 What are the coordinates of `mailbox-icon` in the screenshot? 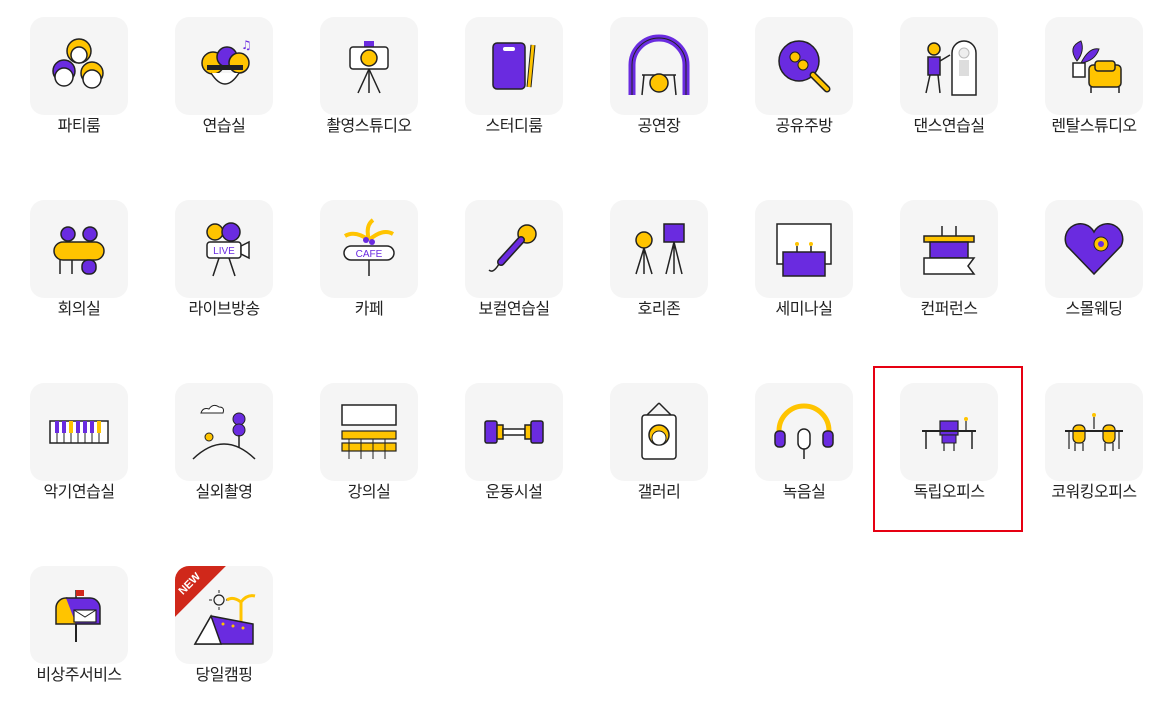 It's located at (78, 616).